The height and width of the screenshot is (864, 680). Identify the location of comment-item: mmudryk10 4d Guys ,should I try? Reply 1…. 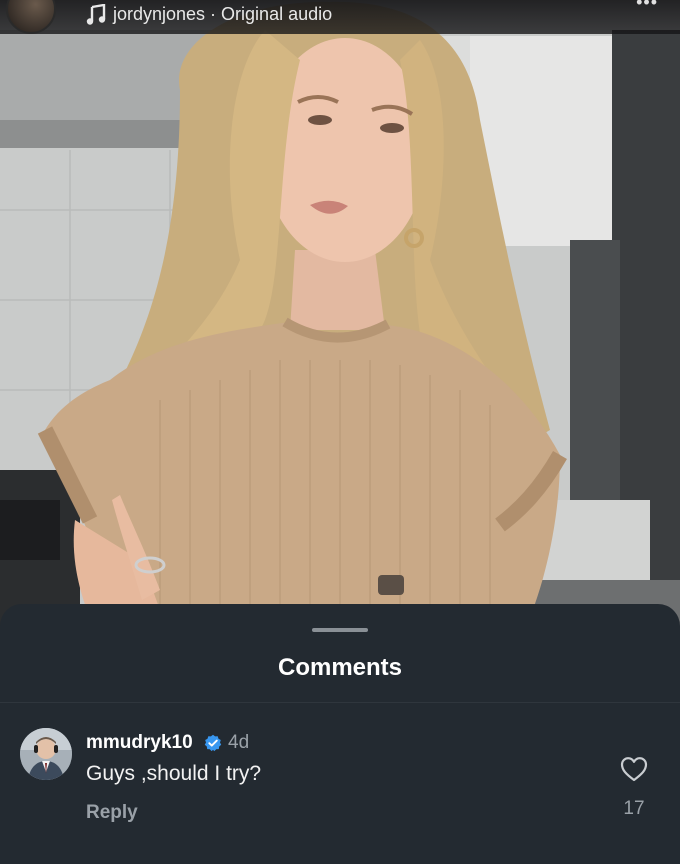
(340, 777).